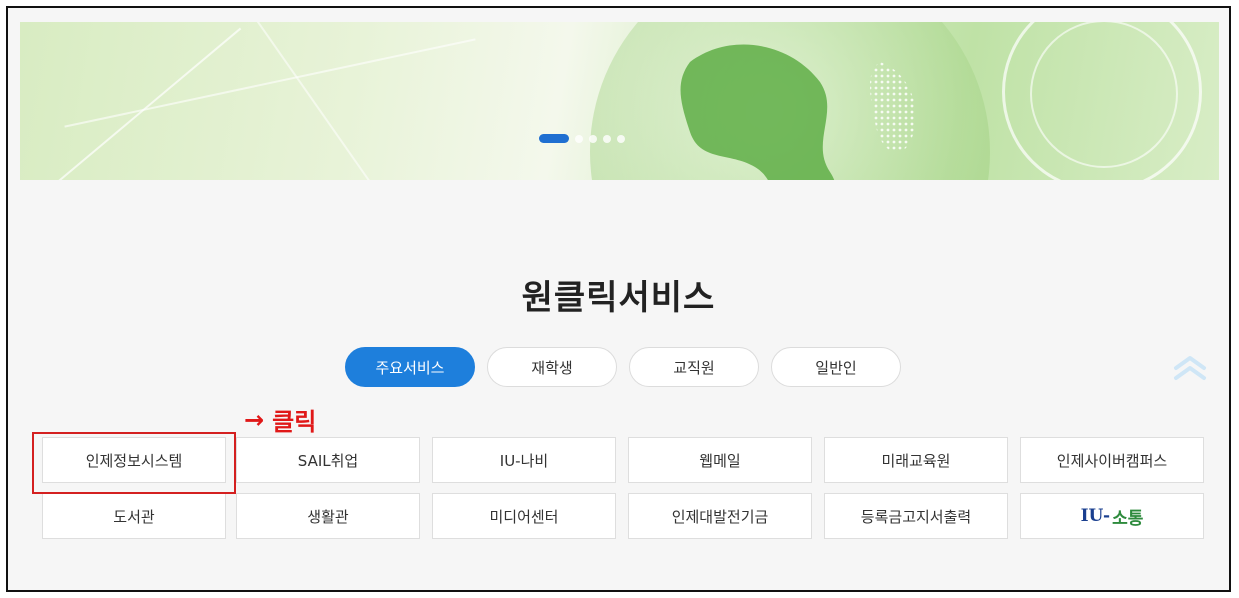 Image resolution: width=1239 pixels, height=598 pixels. Describe the element at coordinates (328, 516) in the screenshot. I see `service-dormitory: 생활관` at that location.